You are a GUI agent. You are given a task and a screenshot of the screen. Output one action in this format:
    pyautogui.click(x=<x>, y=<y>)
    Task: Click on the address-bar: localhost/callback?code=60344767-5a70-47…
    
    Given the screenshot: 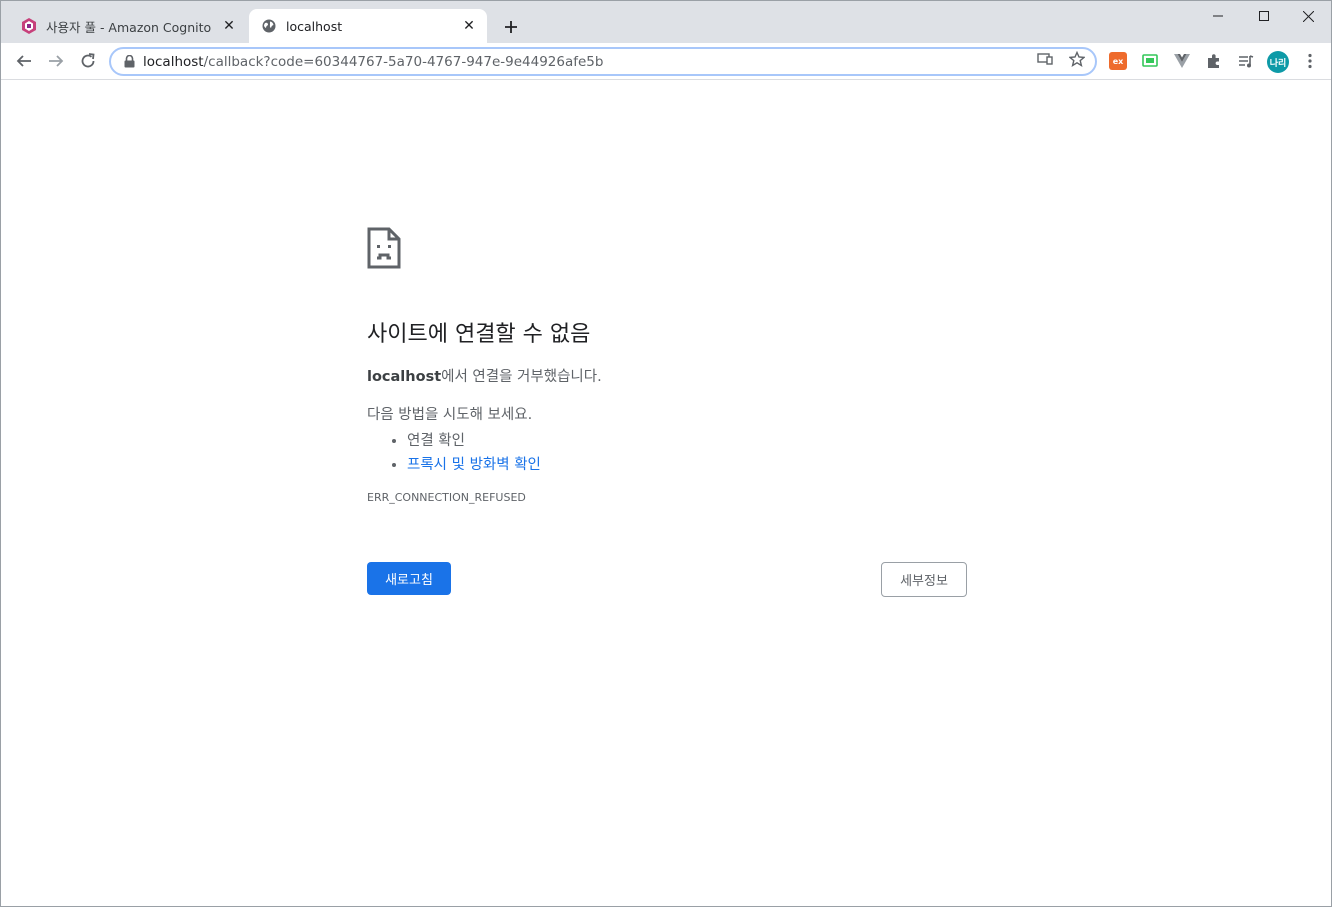 What is the action you would take?
    pyautogui.click(x=603, y=61)
    